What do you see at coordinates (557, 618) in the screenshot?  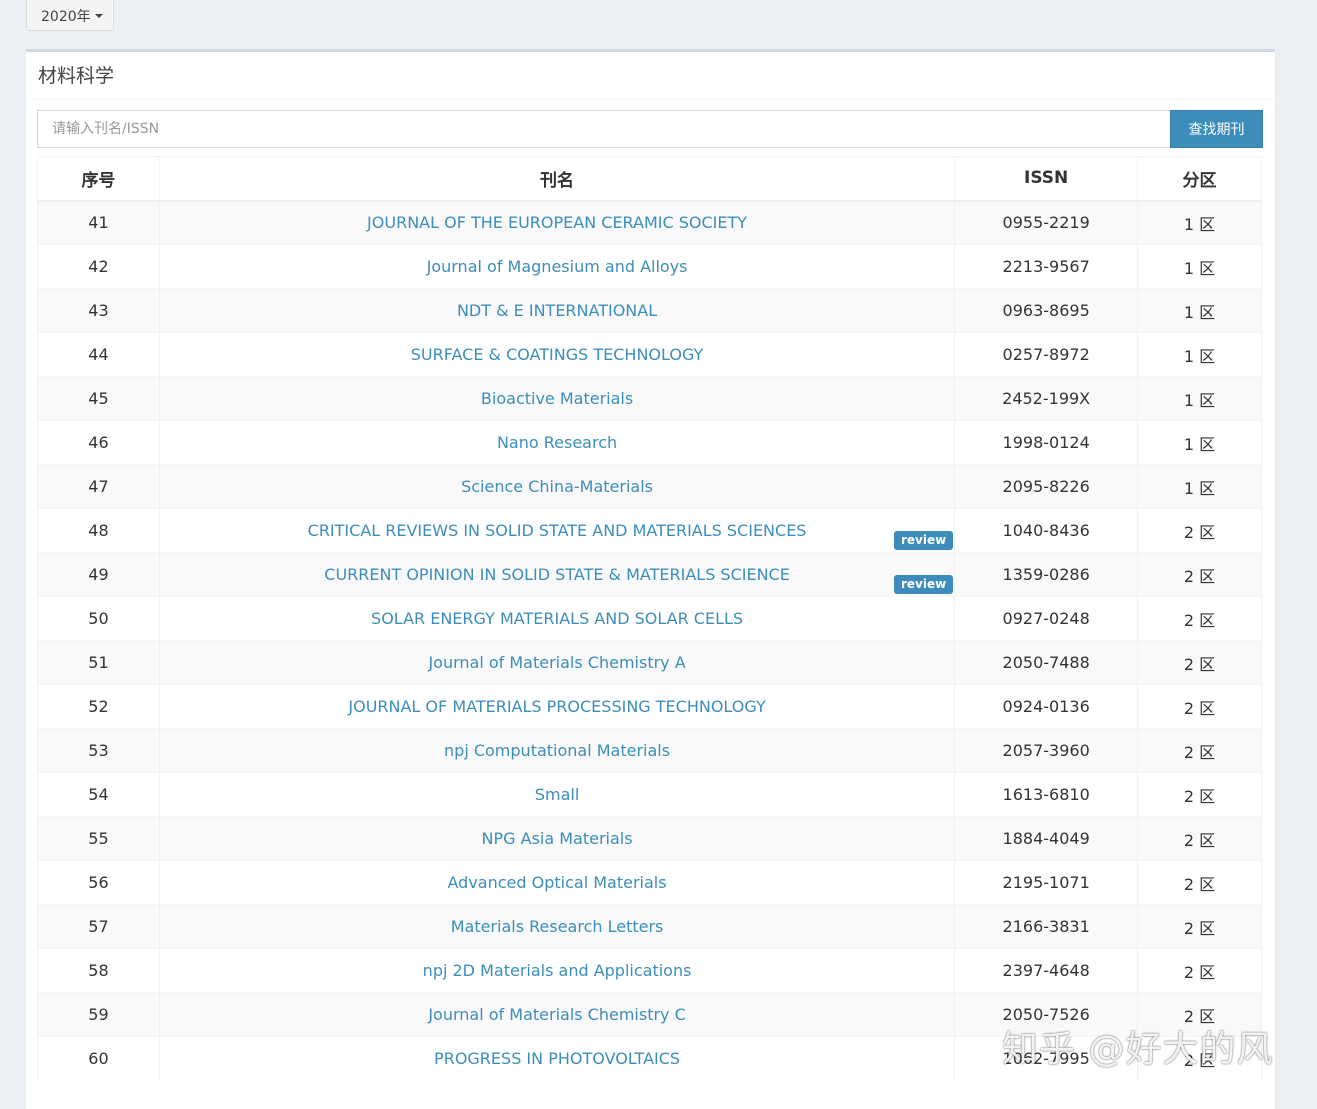 I see `journal-link: SOLAR ENERGY MATERIALS AND SOLAR CELLS` at bounding box center [557, 618].